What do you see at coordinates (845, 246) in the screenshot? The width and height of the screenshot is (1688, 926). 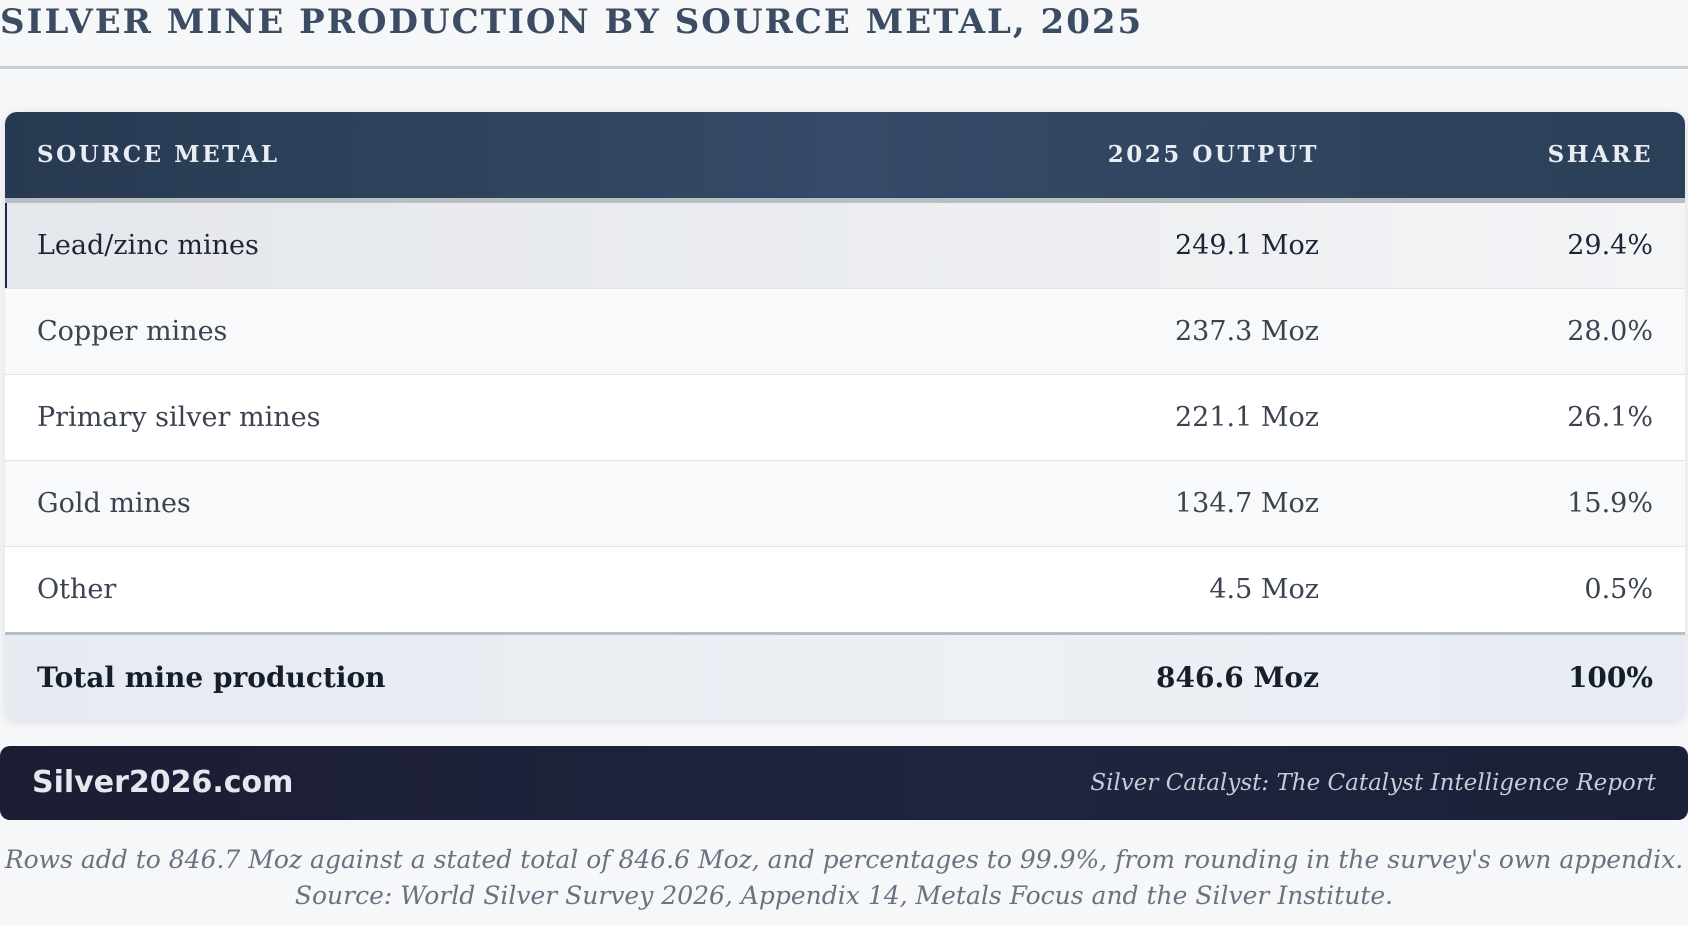 I see `table-row: Lead/zinc mines 249.1 Moz 29.4%` at bounding box center [845, 246].